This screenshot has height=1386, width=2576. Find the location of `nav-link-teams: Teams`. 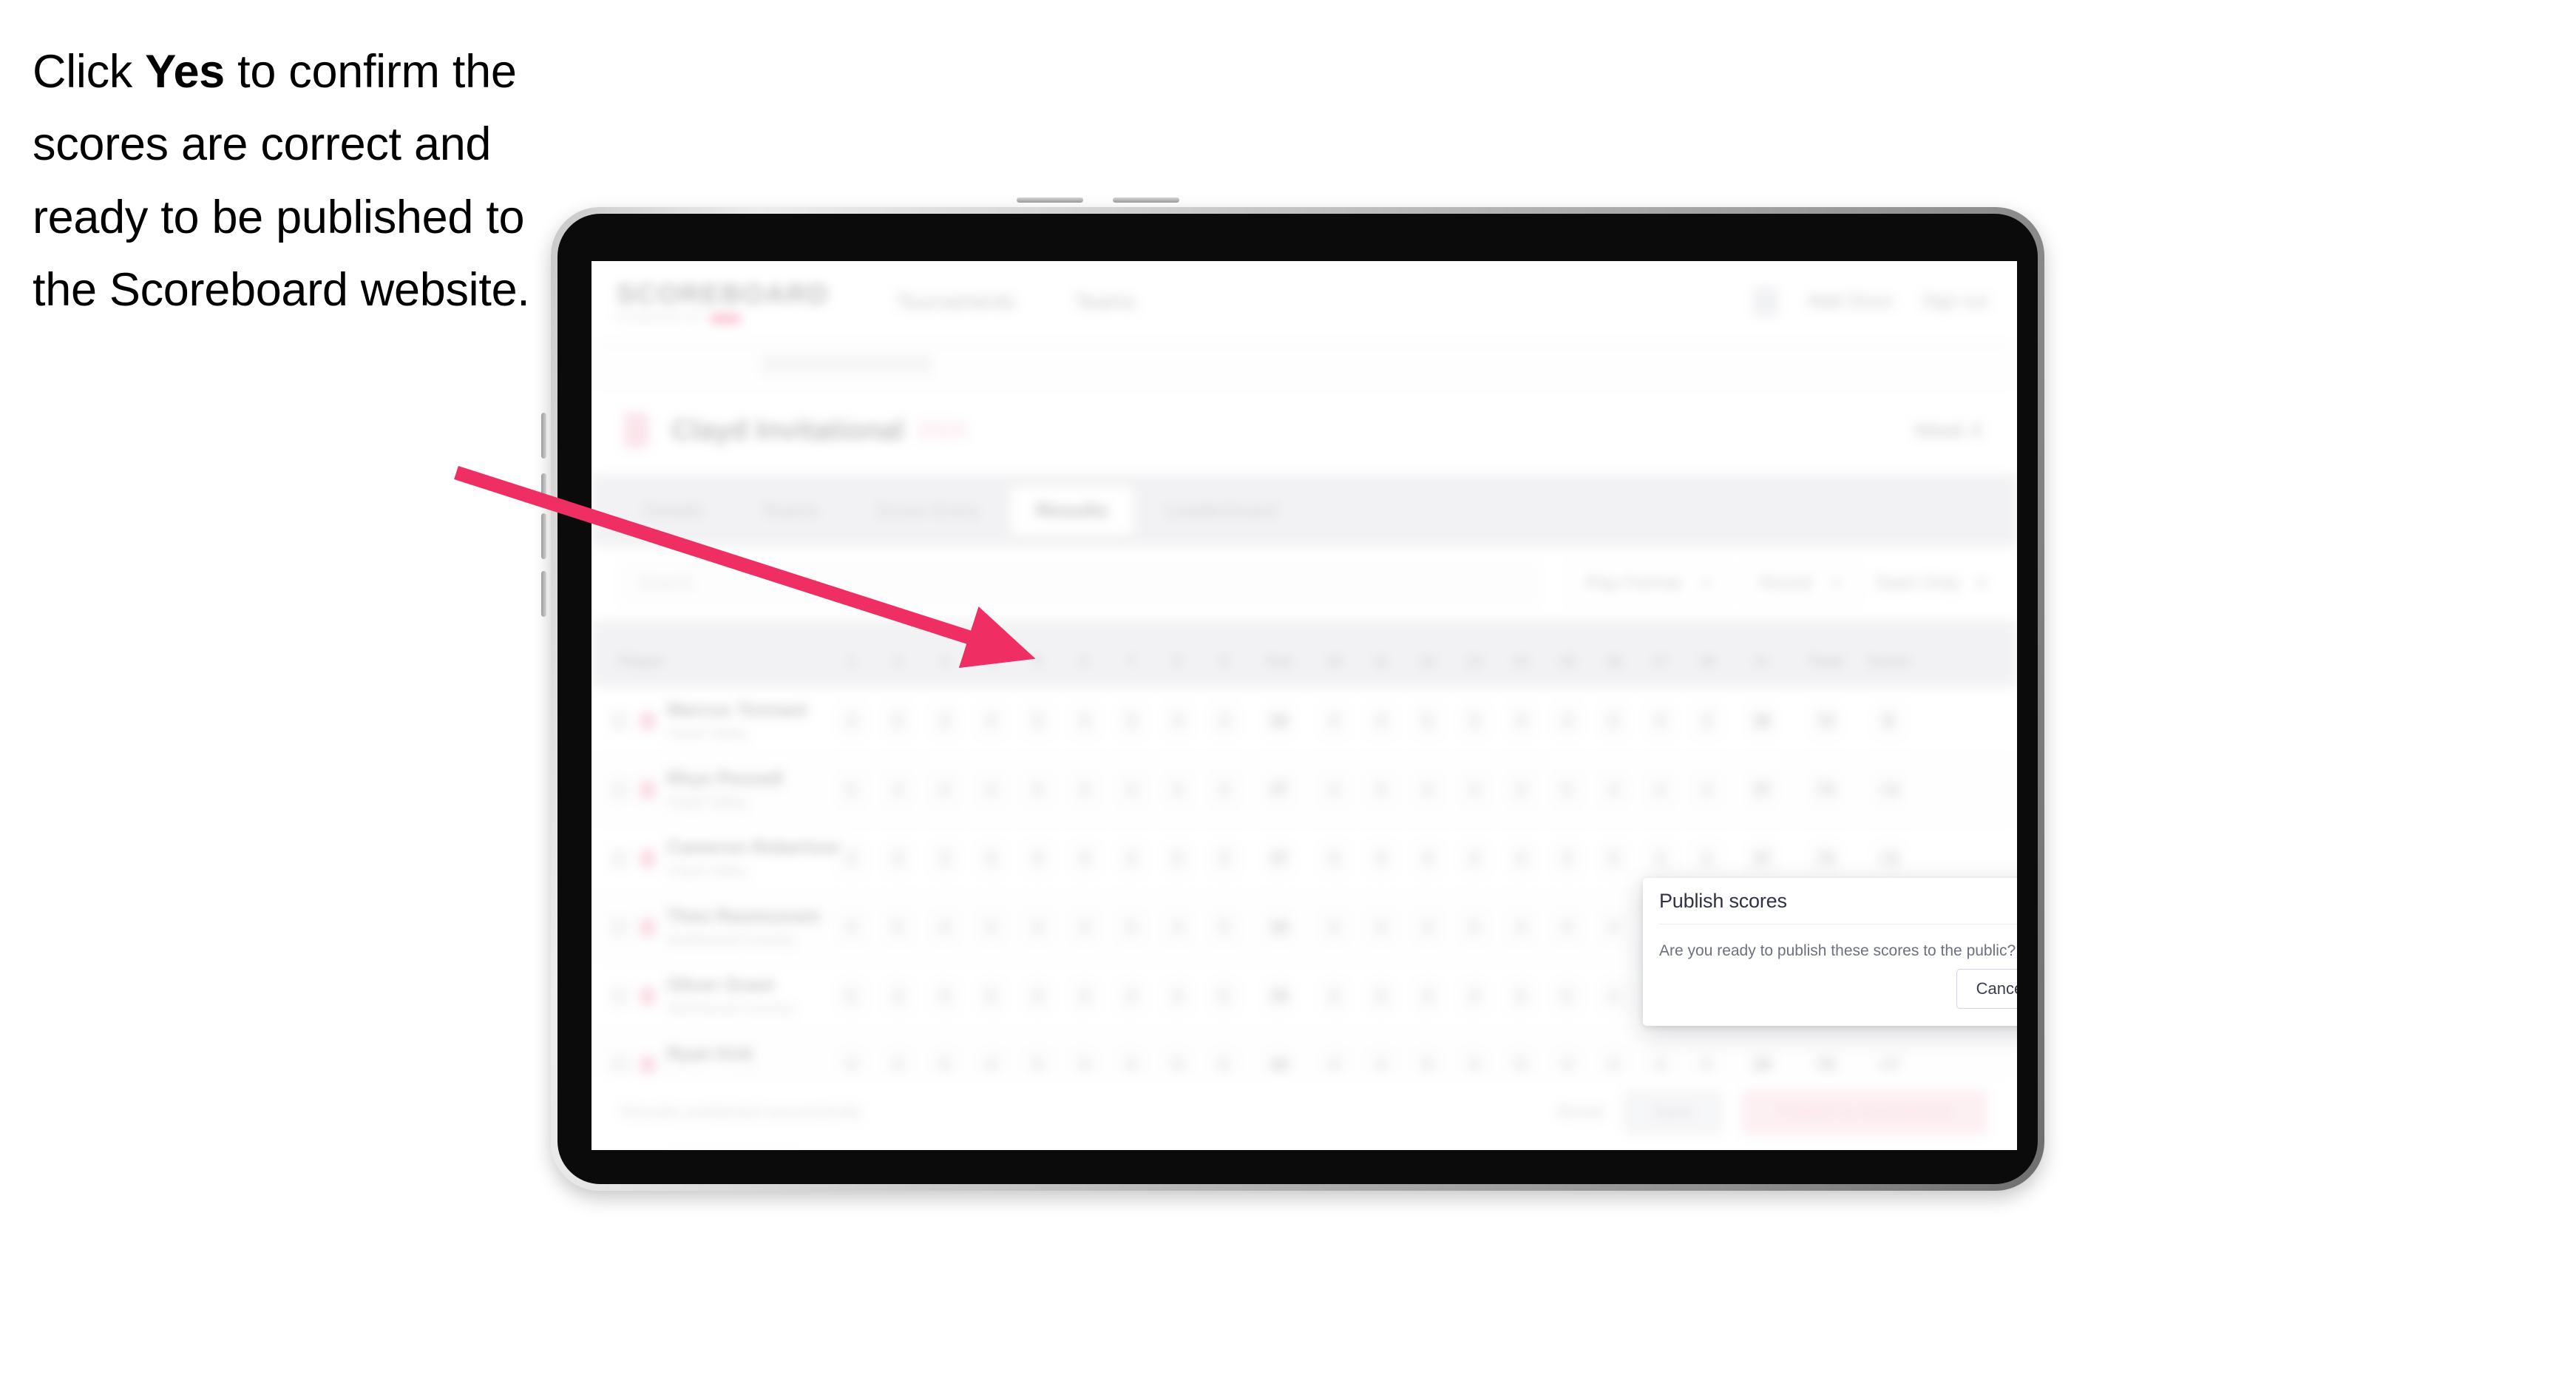

nav-link-teams: Teams is located at coordinates (1104, 302).